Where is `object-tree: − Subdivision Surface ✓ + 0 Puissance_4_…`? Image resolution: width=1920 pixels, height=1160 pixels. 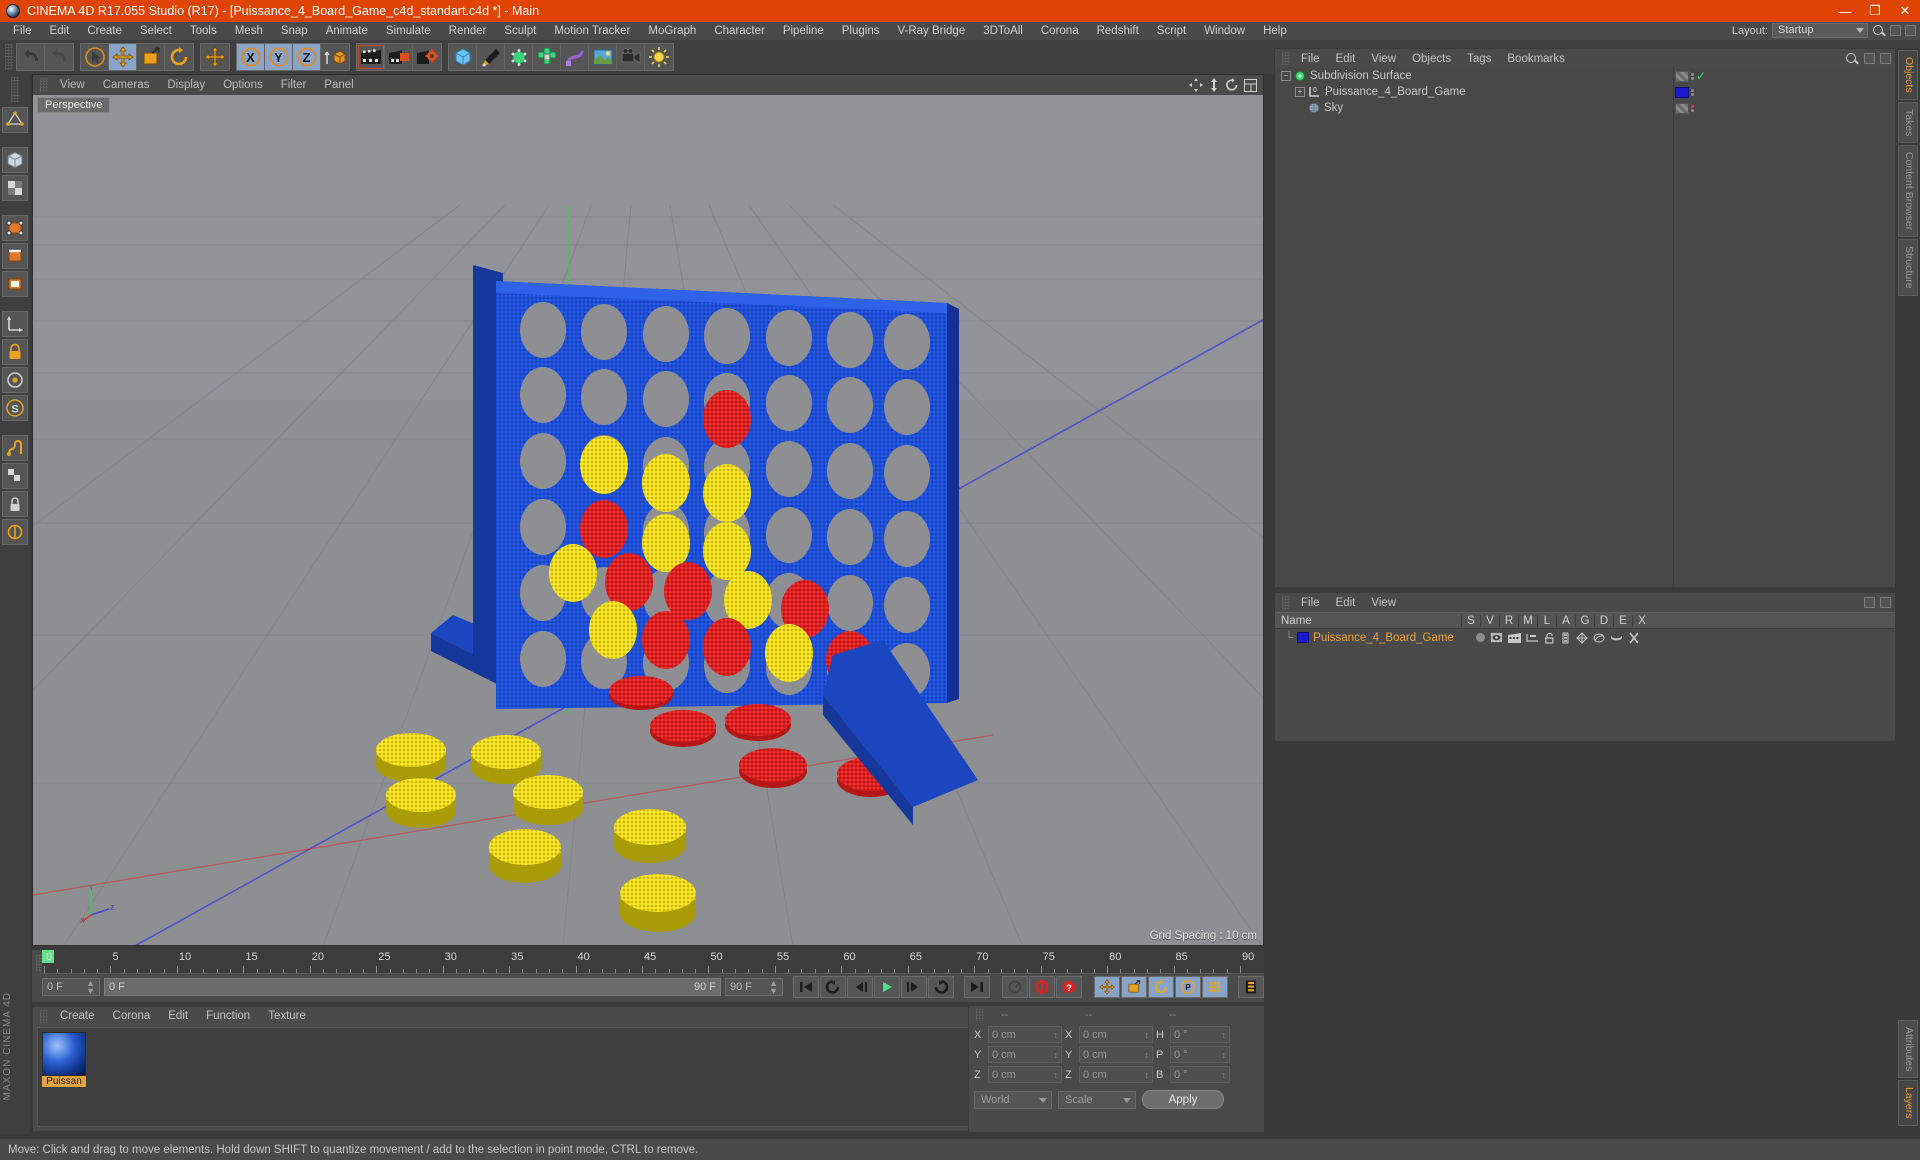
object-tree: − Subdivision Surface ✓ + 0 Puissance_4_… is located at coordinates (1585, 327).